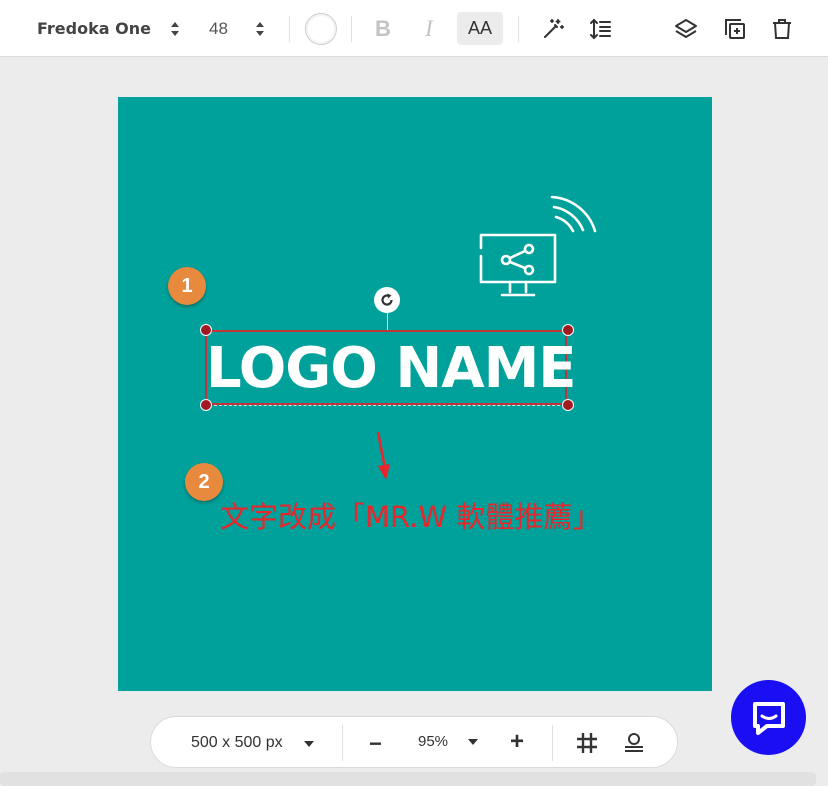 Image resolution: width=828 pixels, height=786 pixels. I want to click on bold-button: B, so click(383, 29).